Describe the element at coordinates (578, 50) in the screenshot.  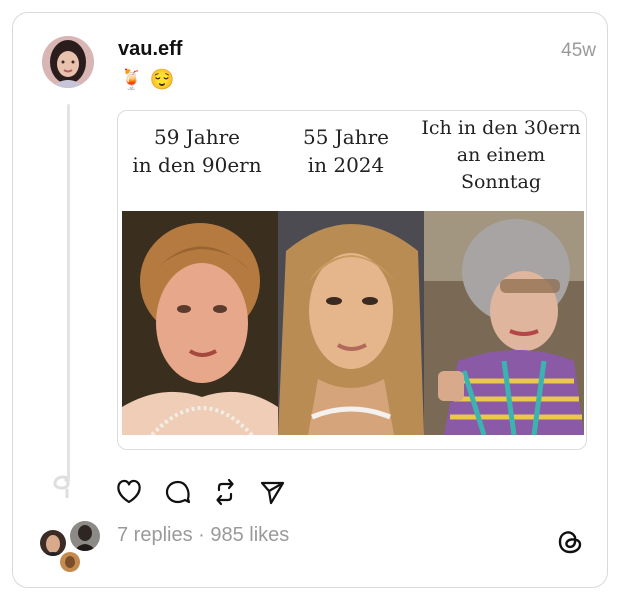
I see `timestamp: 45w` at that location.